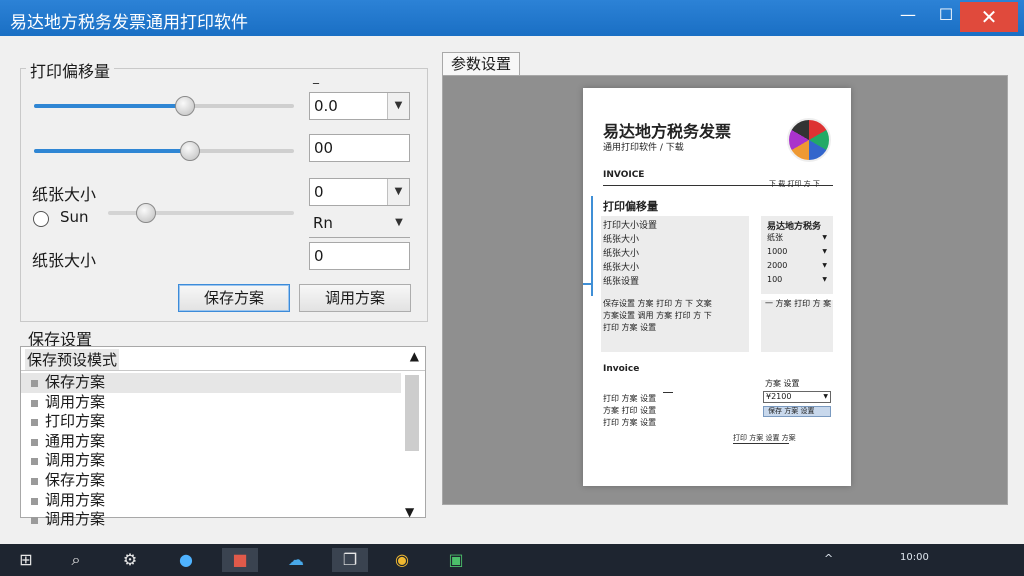 The width and height of the screenshot is (1024, 576). Describe the element at coordinates (630, 226) in the screenshot. I see `paper-row-text: 打印大小设置` at that location.